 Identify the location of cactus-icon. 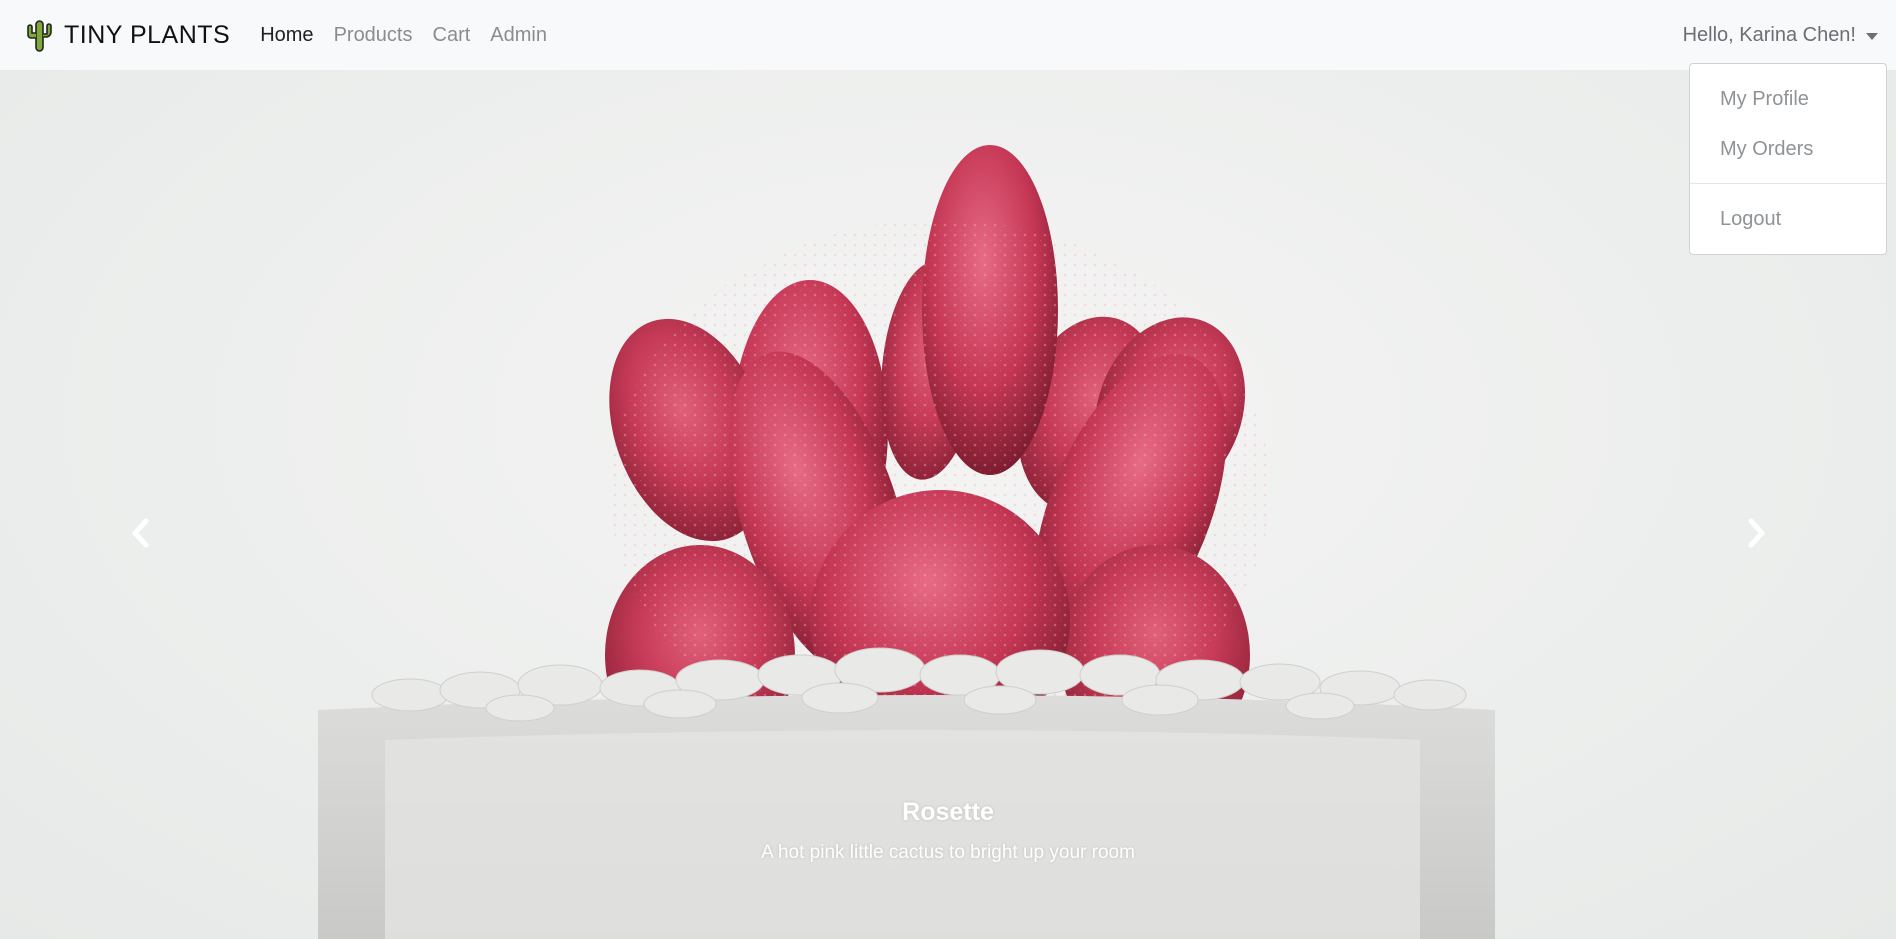
(39, 36).